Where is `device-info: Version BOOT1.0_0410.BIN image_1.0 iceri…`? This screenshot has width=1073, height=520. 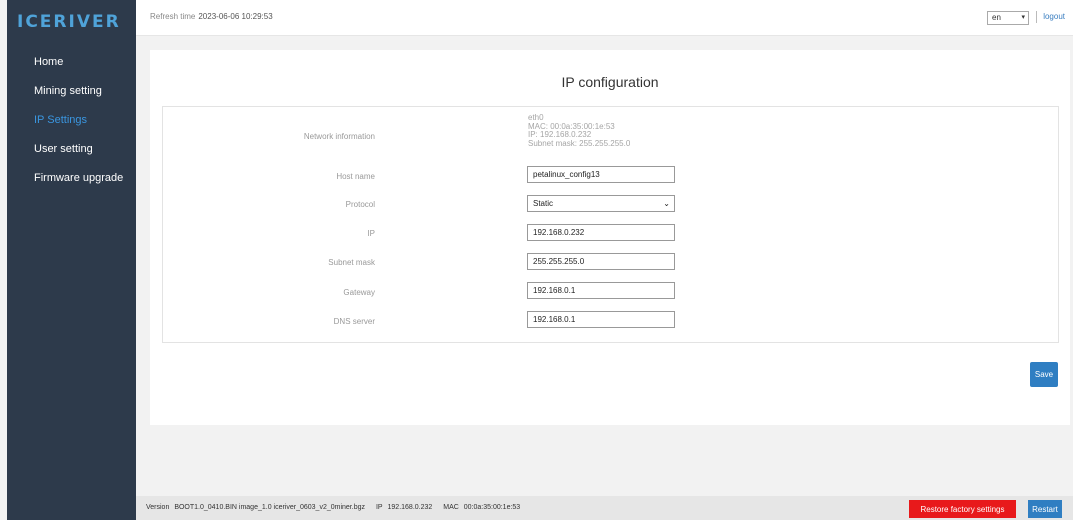 device-info: Version BOOT1.0_0410.BIN image_1.0 iceri… is located at coordinates (334, 507).